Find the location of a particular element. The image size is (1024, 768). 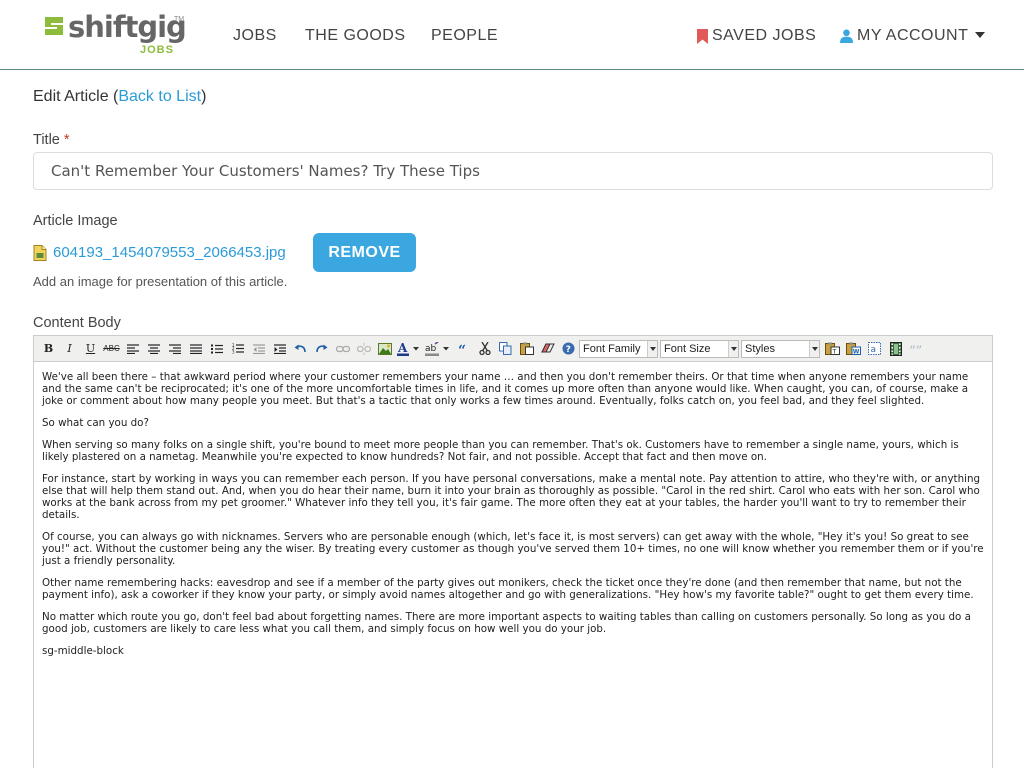

highlight-color-button: ab is located at coordinates (438, 349).